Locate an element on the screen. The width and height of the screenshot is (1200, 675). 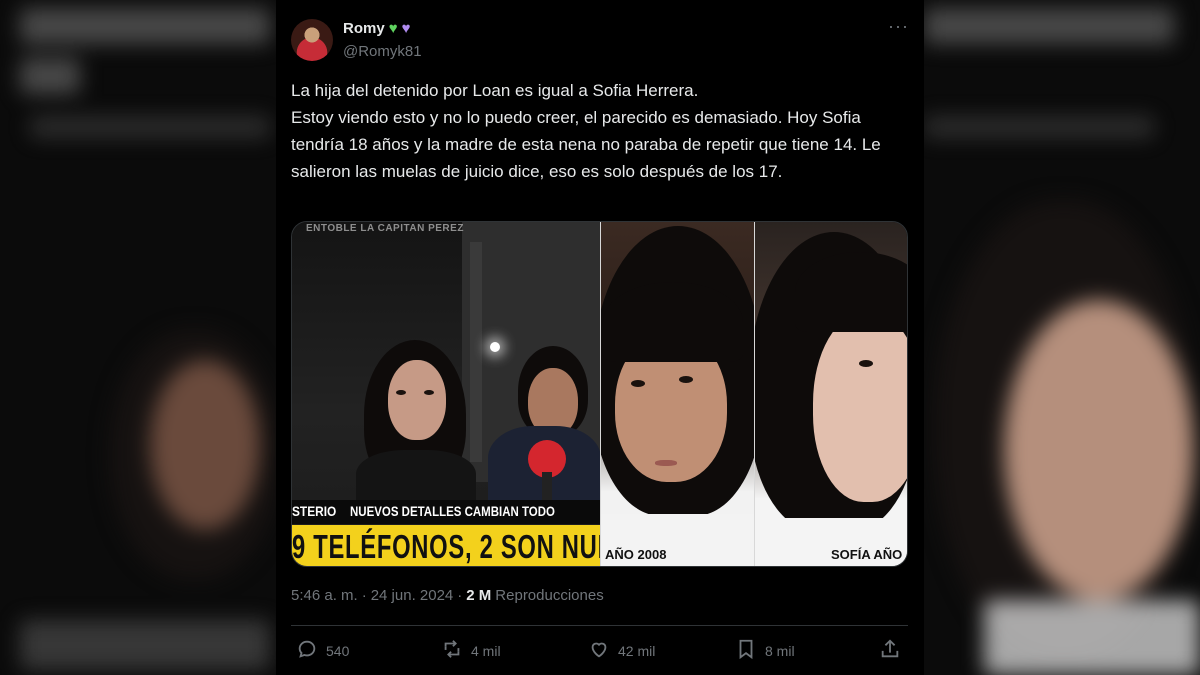
author-name-row: Romy ♥ ♥ is located at coordinates (377, 28).